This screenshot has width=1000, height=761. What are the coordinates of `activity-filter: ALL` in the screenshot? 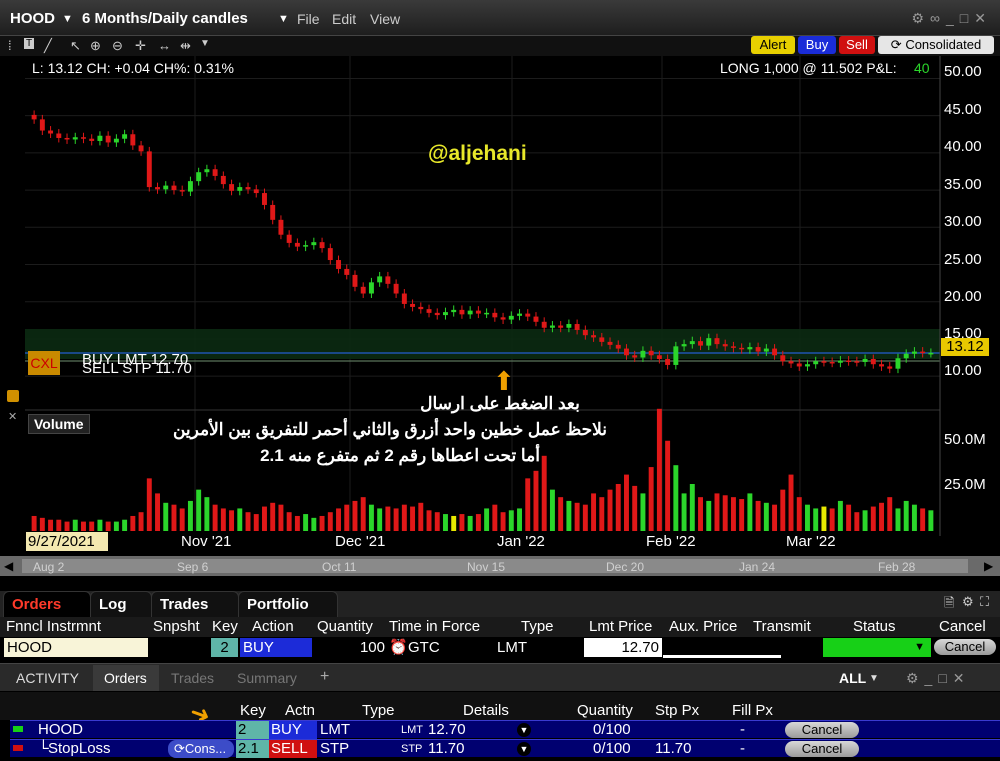 It's located at (852, 678).